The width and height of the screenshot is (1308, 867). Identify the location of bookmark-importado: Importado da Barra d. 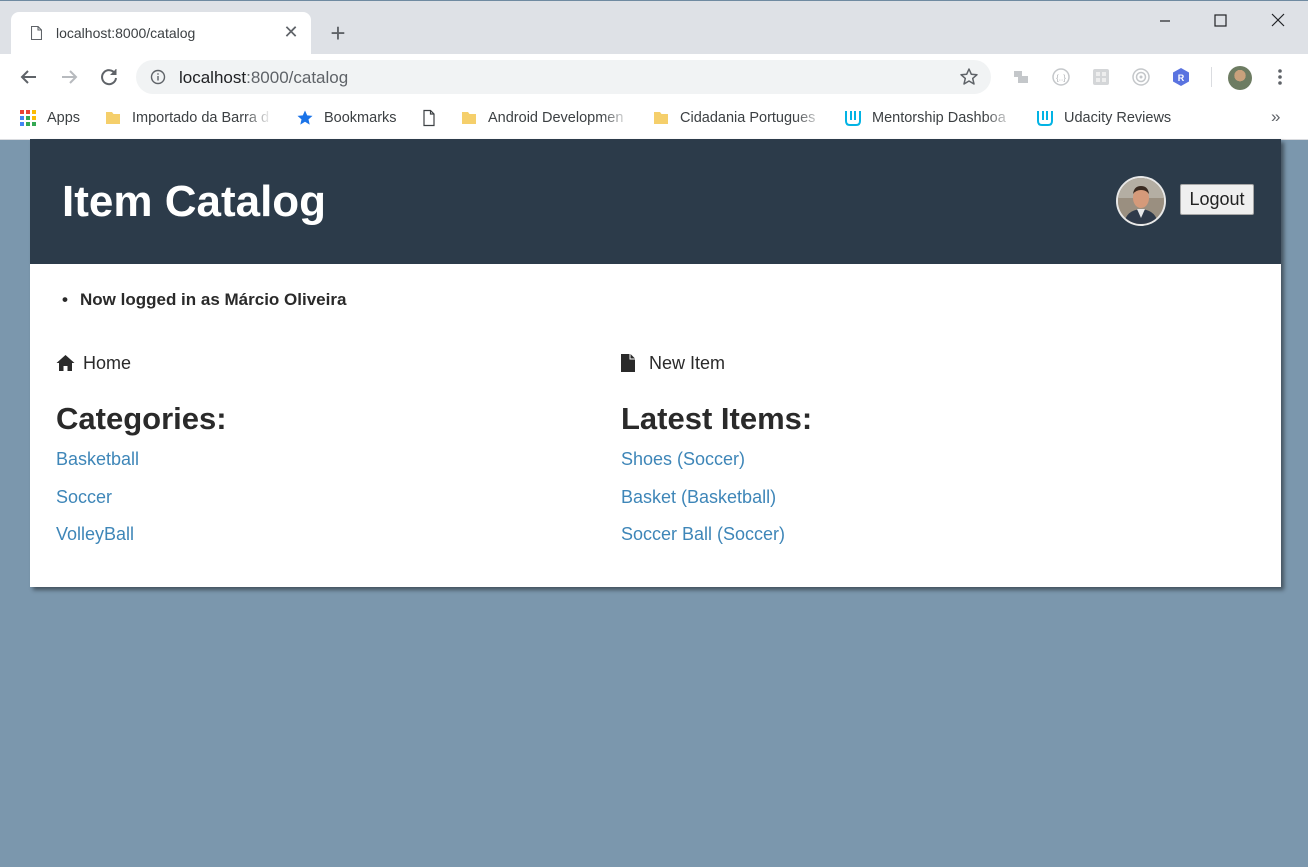
(188, 118).